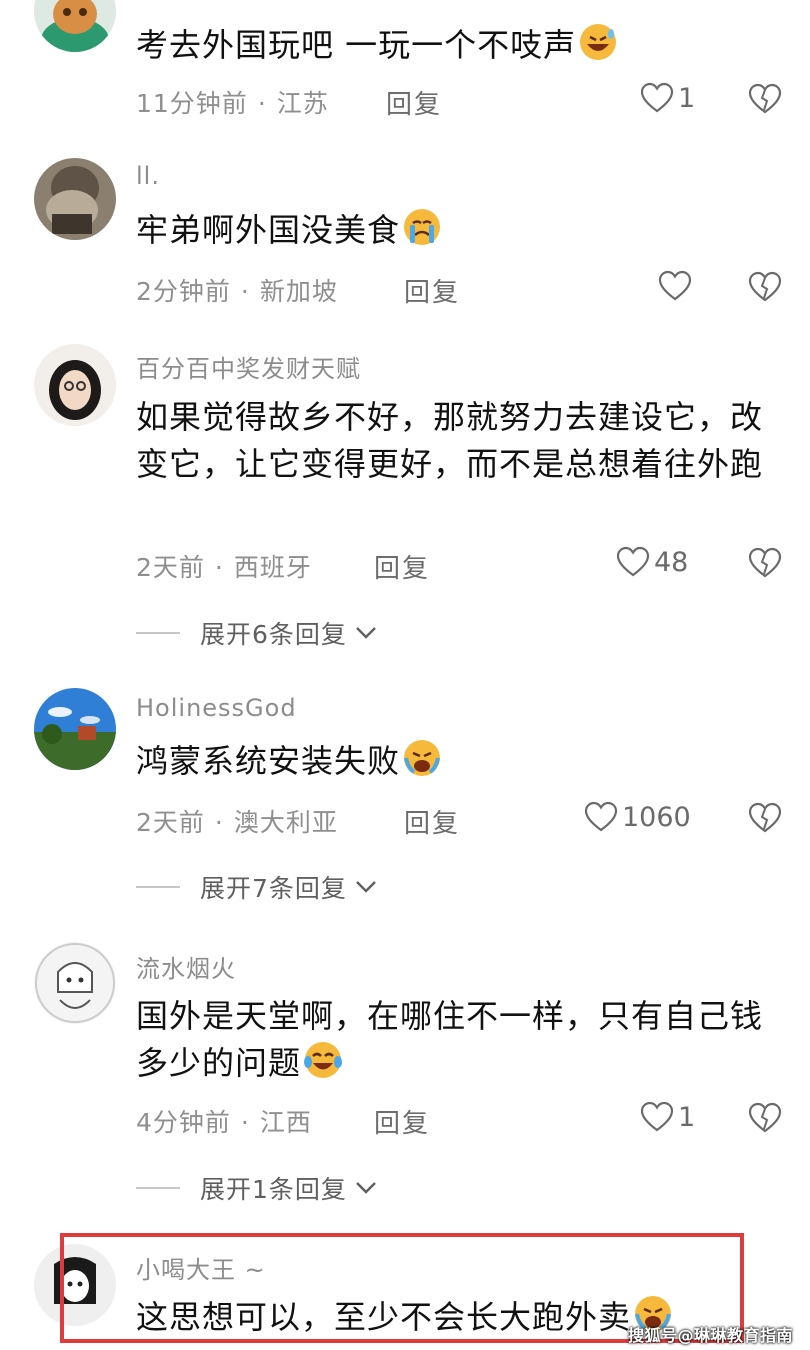 Image resolution: width=810 pixels, height=1350 pixels. Describe the element at coordinates (232, 103) in the screenshot. I see `comment-meta: 11分钟前 · 江苏` at that location.